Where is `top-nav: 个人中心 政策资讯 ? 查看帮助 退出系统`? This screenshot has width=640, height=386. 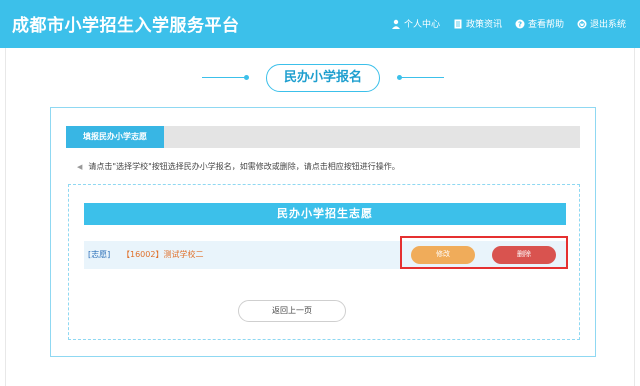 top-nav: 个人中心 政策资讯 ? 查看帮助 退出系统 is located at coordinates (508, 23).